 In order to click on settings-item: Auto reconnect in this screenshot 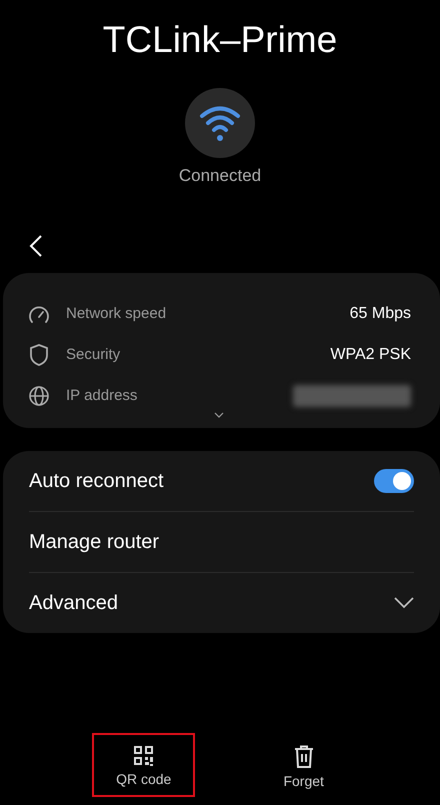, I will do `click(221, 481)`.